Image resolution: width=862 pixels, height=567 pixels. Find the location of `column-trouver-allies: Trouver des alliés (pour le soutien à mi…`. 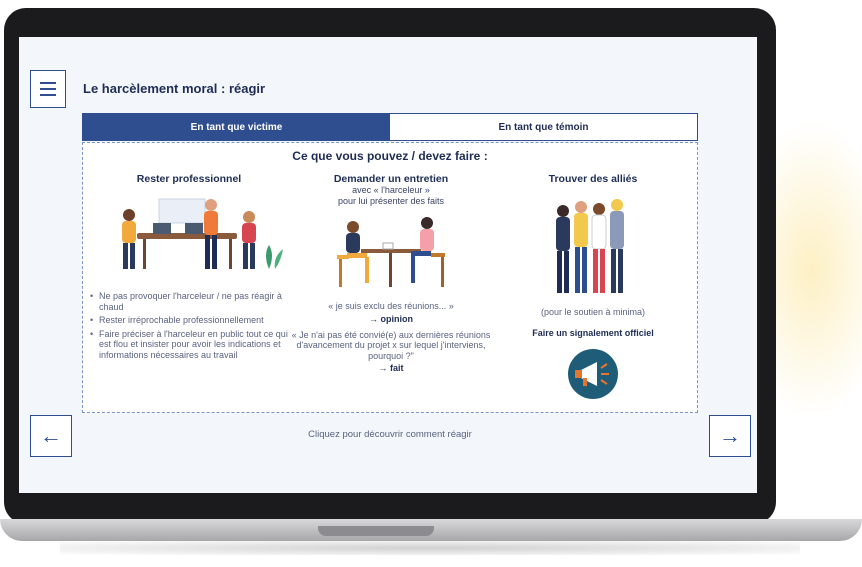

column-trouver-allies: Trouver des alliés (pour le soutien à mi… is located at coordinates (593, 286).